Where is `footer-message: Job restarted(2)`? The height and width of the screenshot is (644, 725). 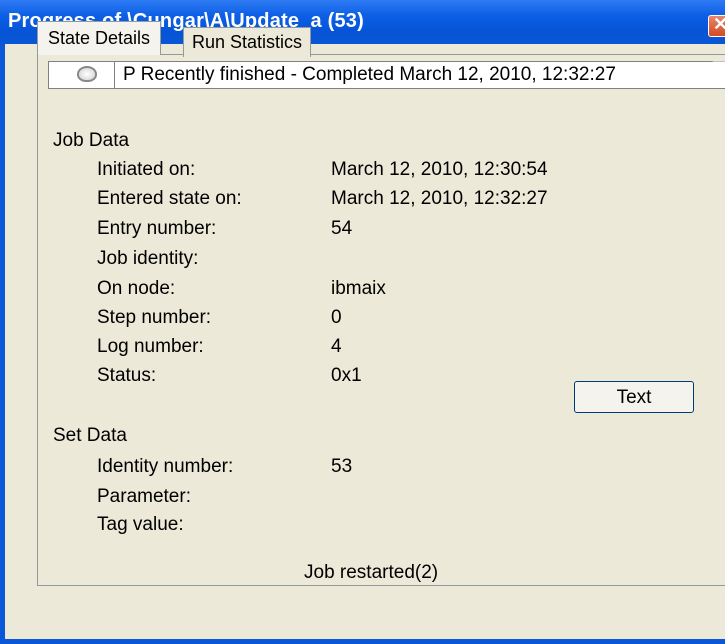
footer-message: Job restarted(2) is located at coordinates (371, 572).